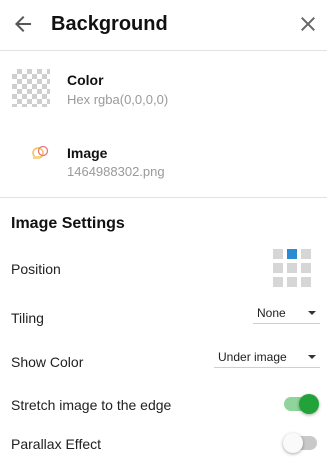 The width and height of the screenshot is (327, 474). I want to click on position-middle-center, so click(292, 268).